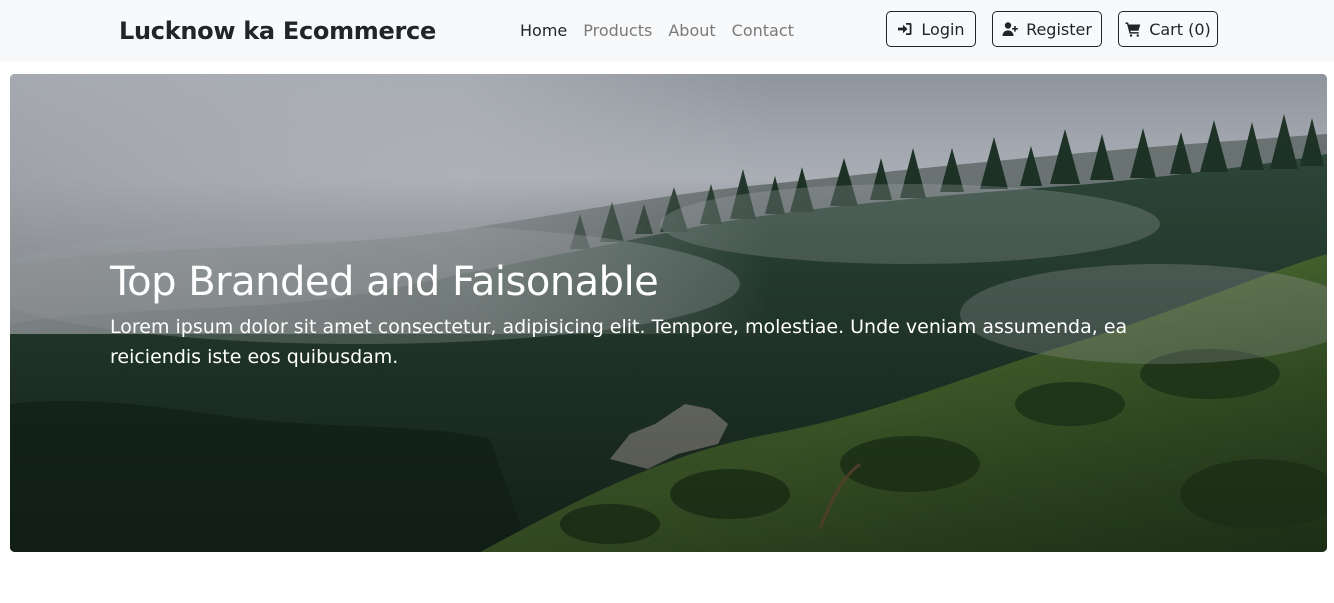  Describe the element at coordinates (763, 30) in the screenshot. I see `nav-link-contact: Contact` at that location.